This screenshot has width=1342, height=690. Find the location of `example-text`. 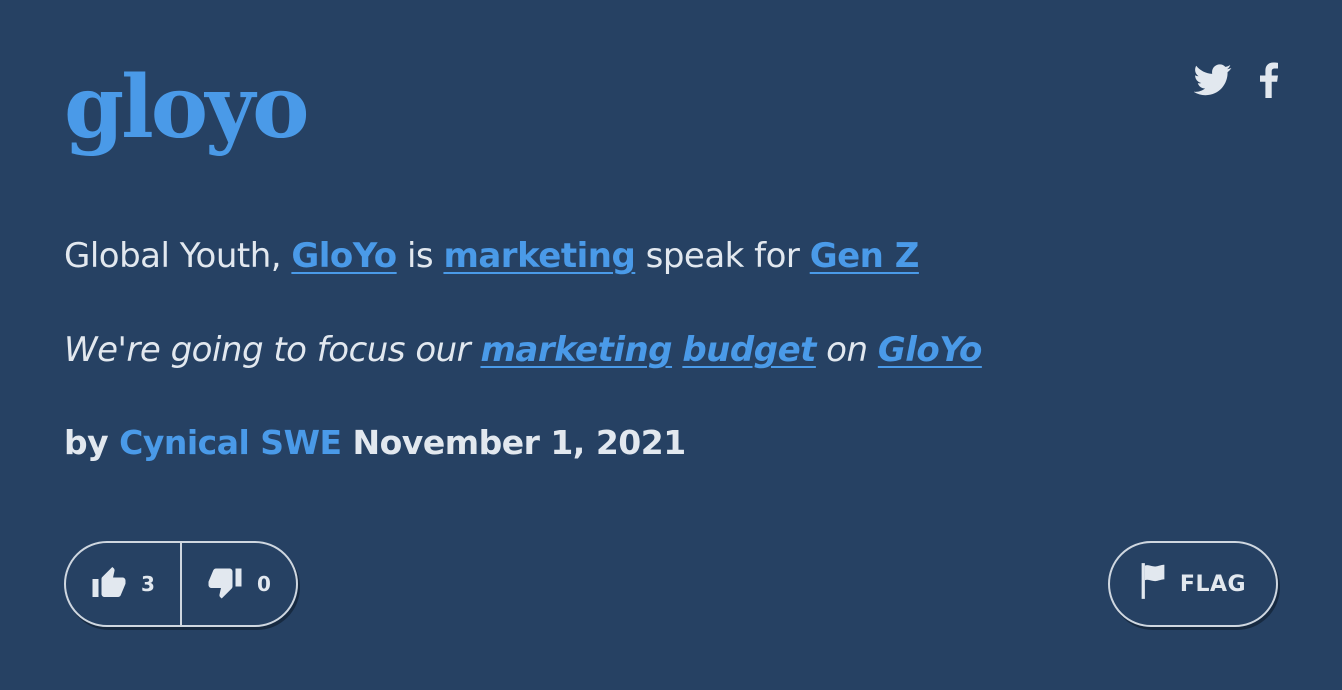

example-text is located at coordinates (677, 350).